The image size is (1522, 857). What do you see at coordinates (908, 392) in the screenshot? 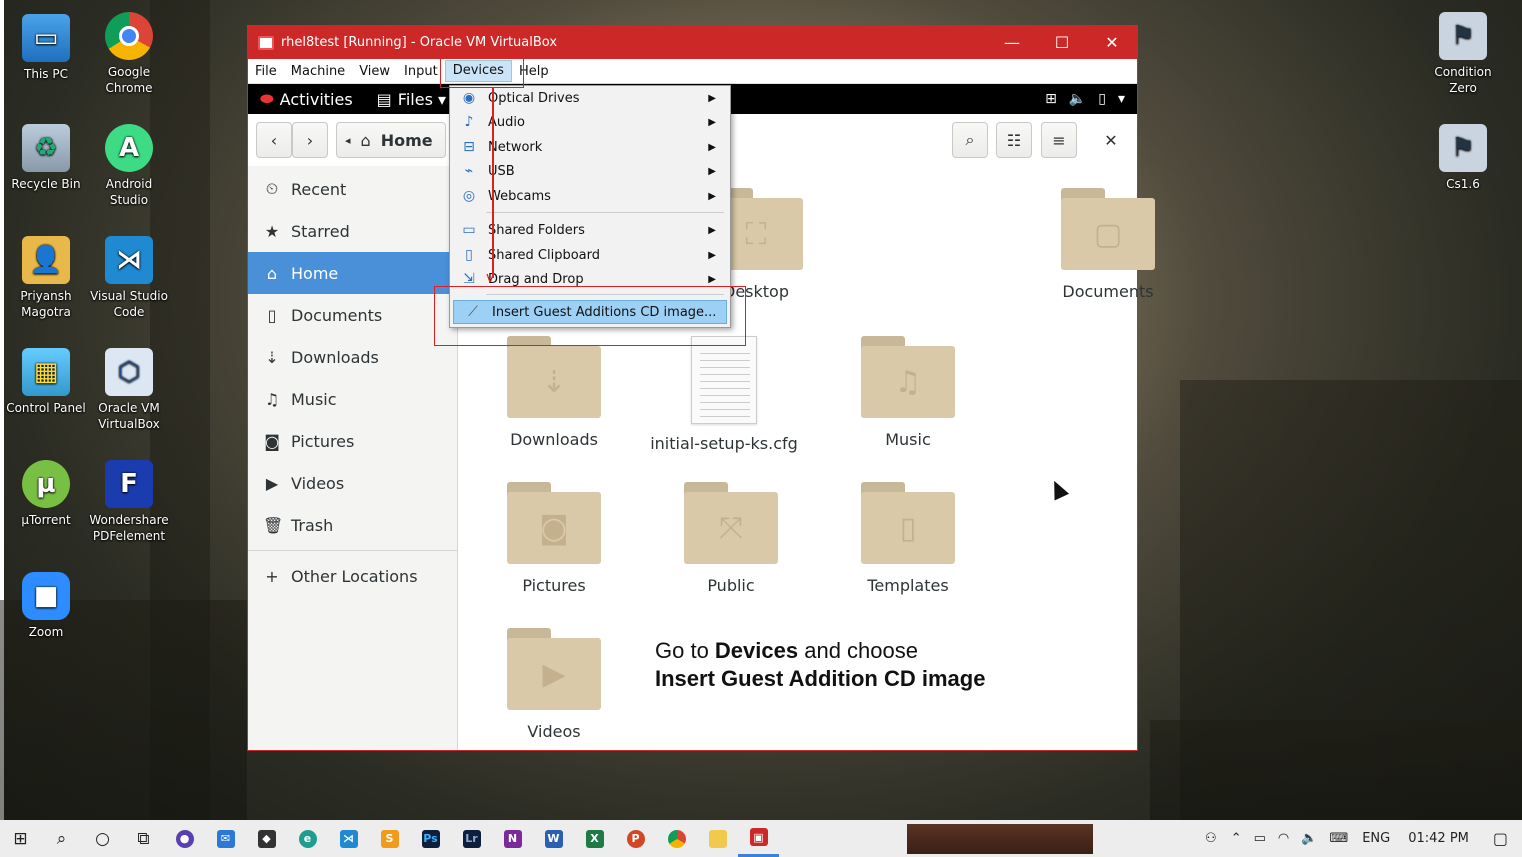
I see `file-item-music: ♫ Music` at bounding box center [908, 392].